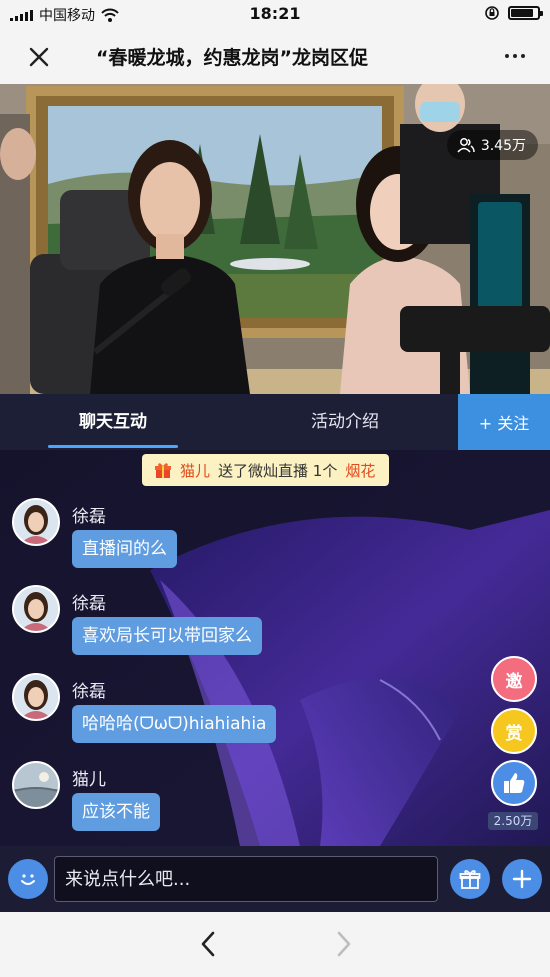 The height and width of the screenshot is (977, 550). What do you see at coordinates (89, 780) in the screenshot?
I see `message-author: 猫儿` at bounding box center [89, 780].